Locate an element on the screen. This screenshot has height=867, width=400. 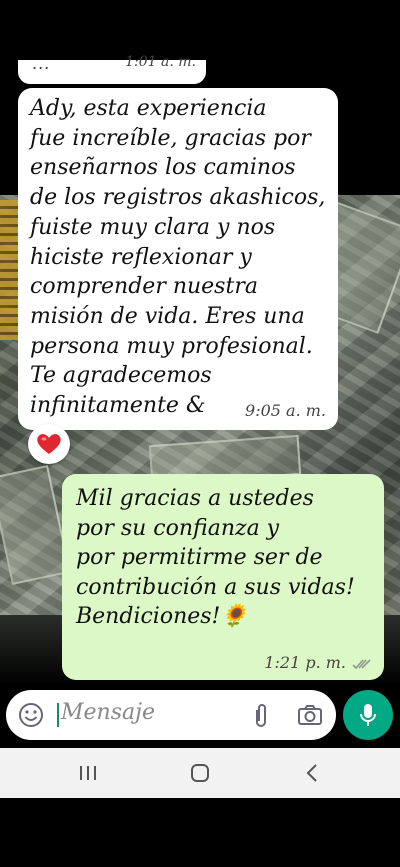
previous-message-time: 1:01 a. m. is located at coordinates (160, 62).